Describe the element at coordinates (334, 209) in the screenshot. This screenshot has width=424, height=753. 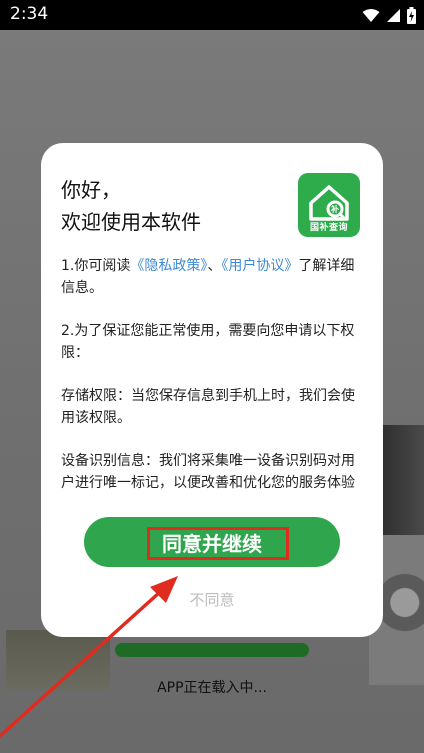
I see `svg-text: 补` at that location.